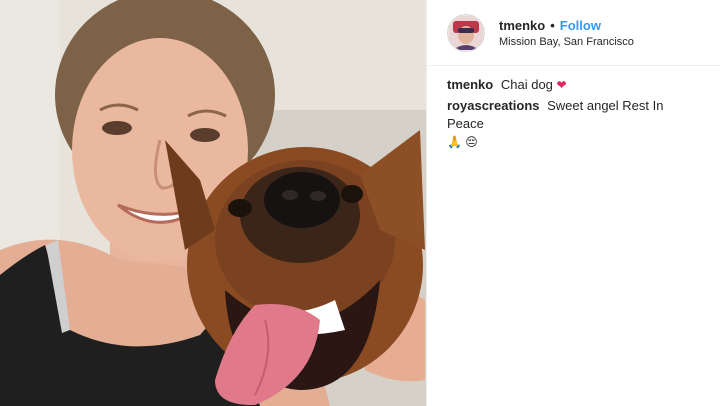 This screenshot has width=720, height=406. What do you see at coordinates (561, 85) in the screenshot?
I see `heart-emoji-icon: ❤` at bounding box center [561, 85].